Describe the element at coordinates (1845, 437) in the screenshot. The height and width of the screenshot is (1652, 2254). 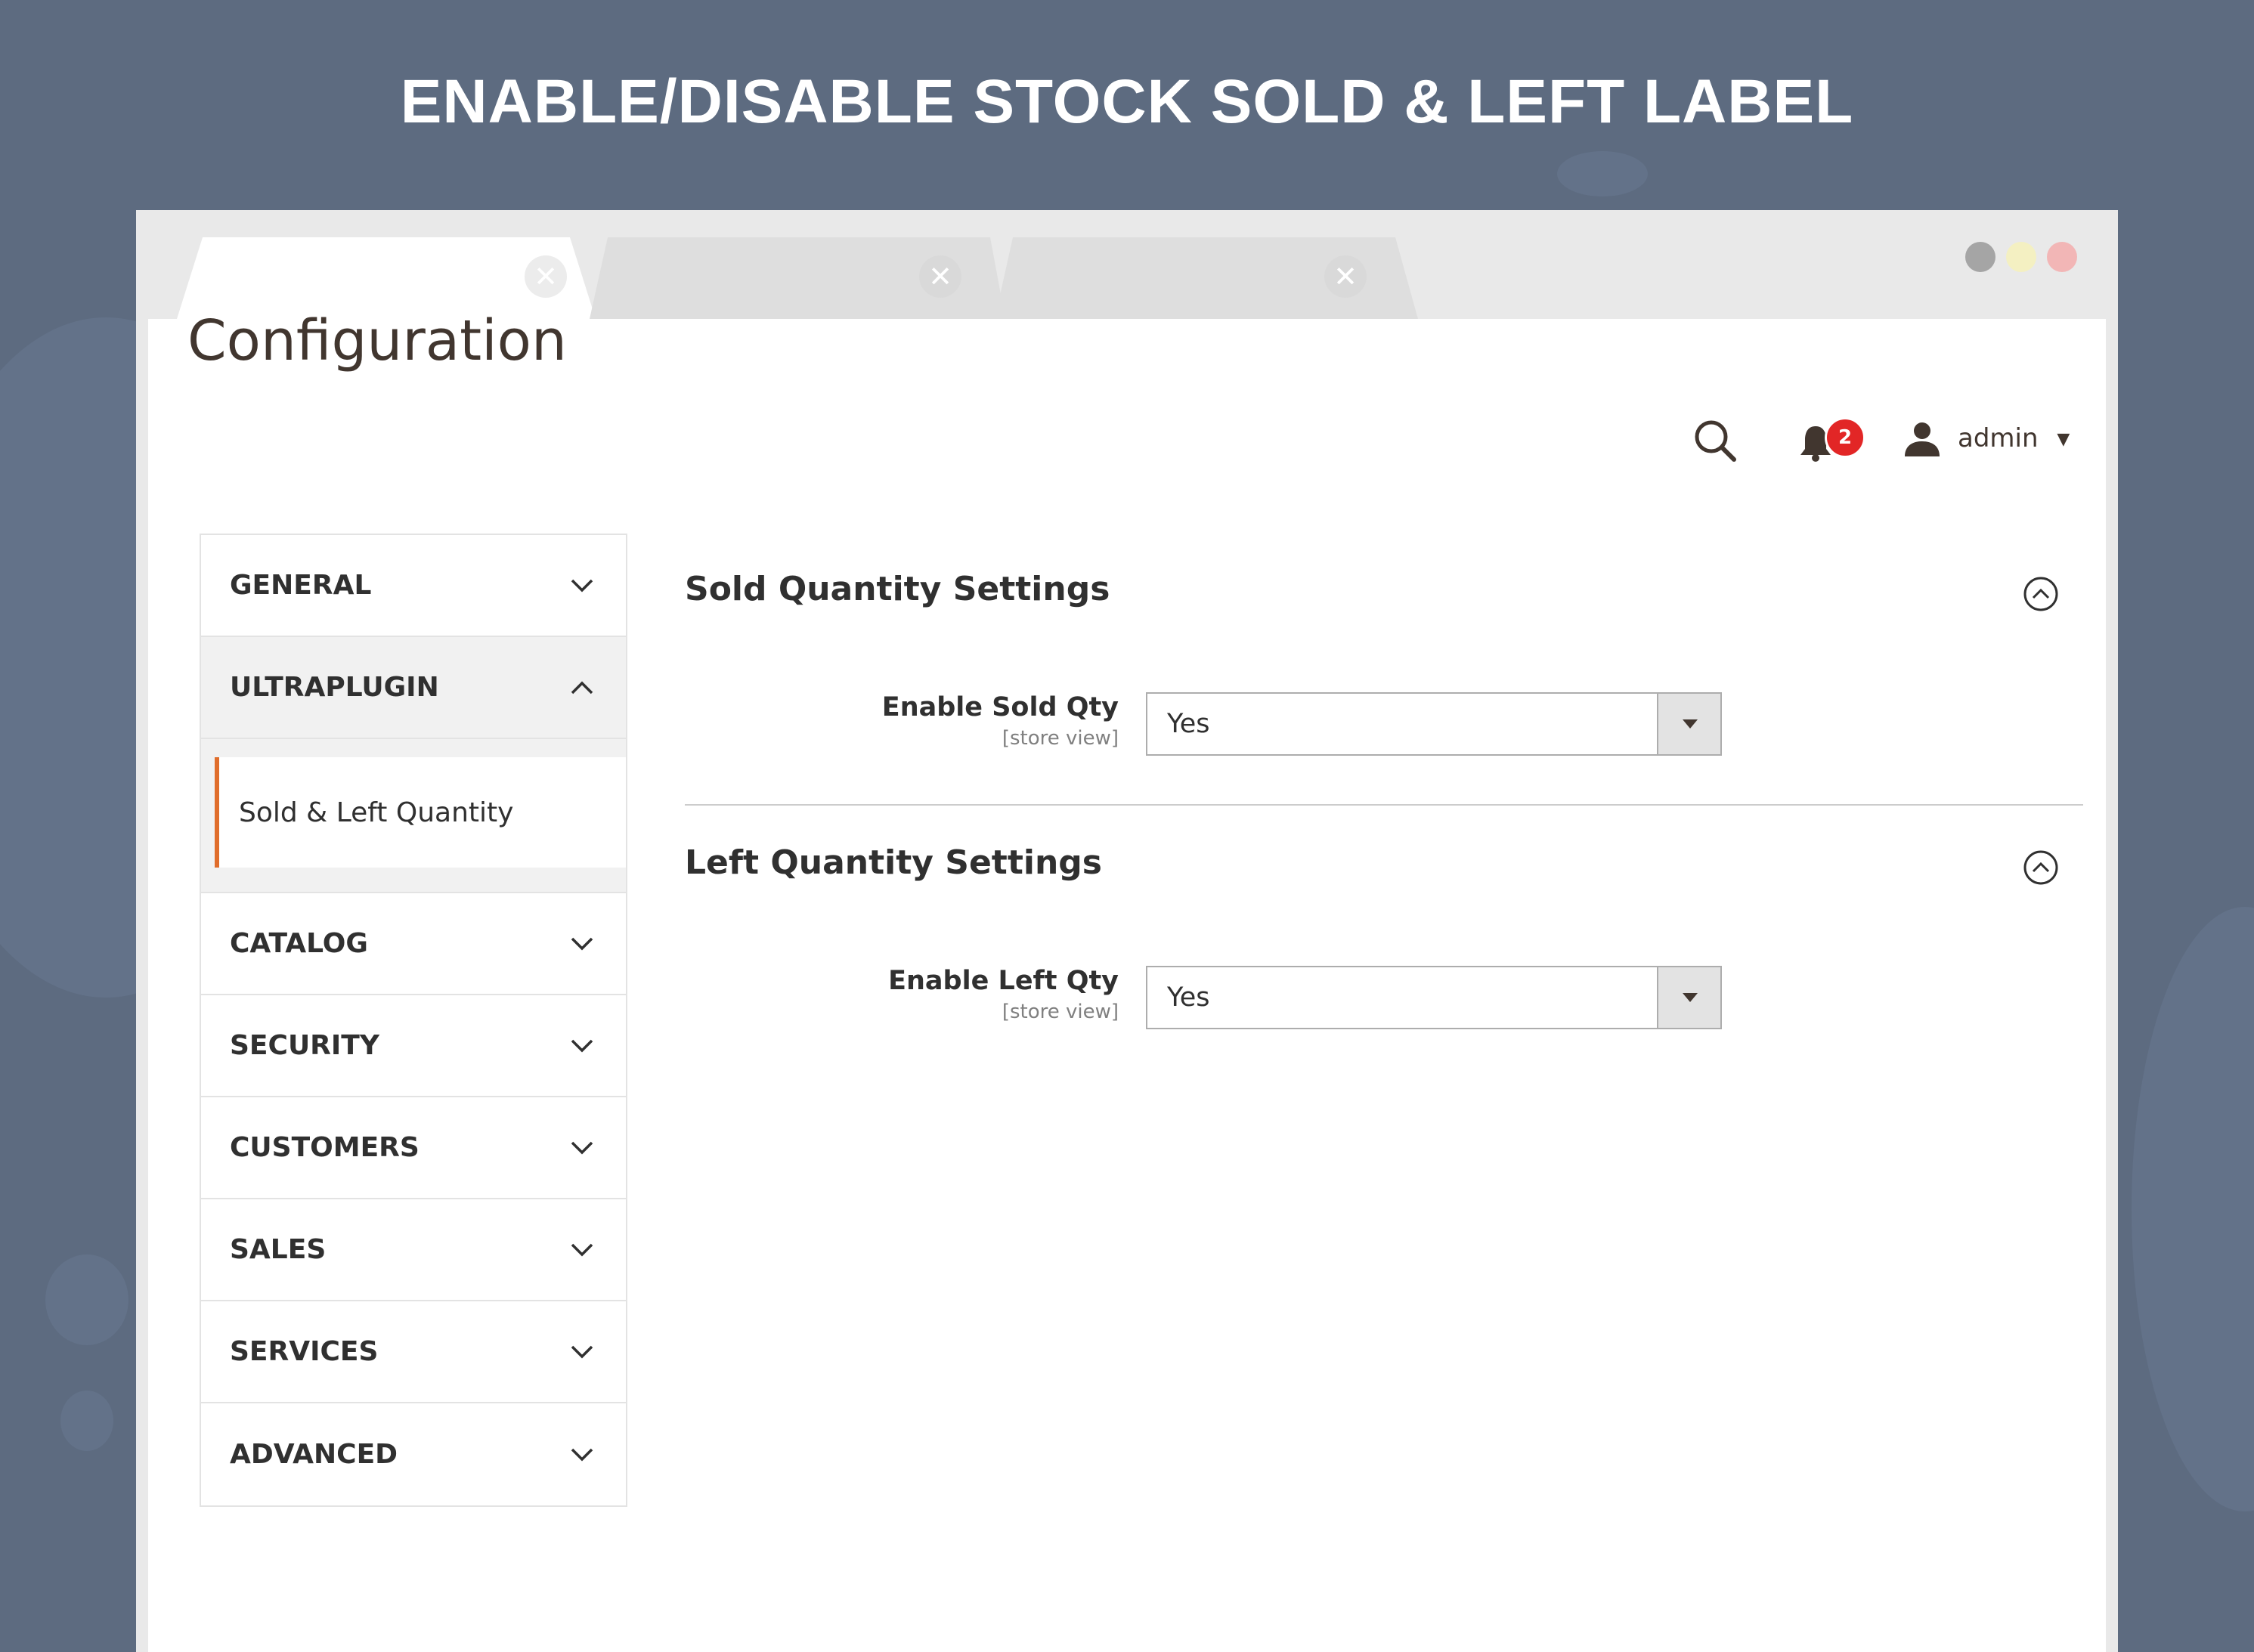
I see `notification-badge: 2` at that location.